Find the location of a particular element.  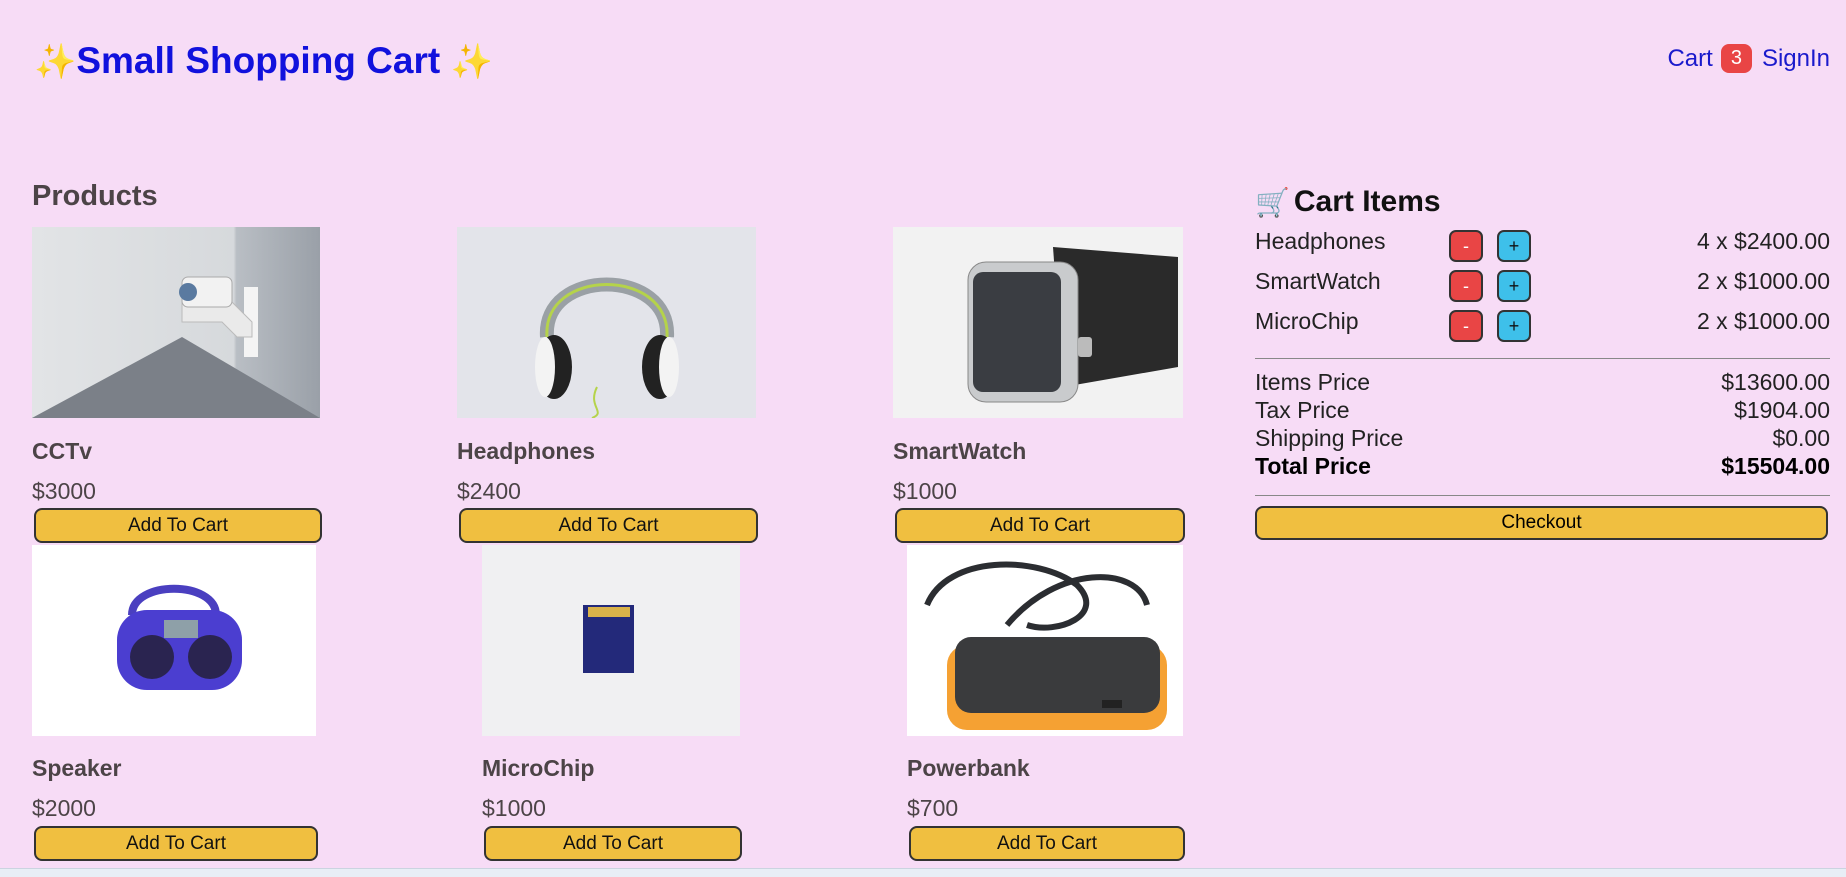

brand: ✨Small Shopping Cart ✨ is located at coordinates (263, 61).